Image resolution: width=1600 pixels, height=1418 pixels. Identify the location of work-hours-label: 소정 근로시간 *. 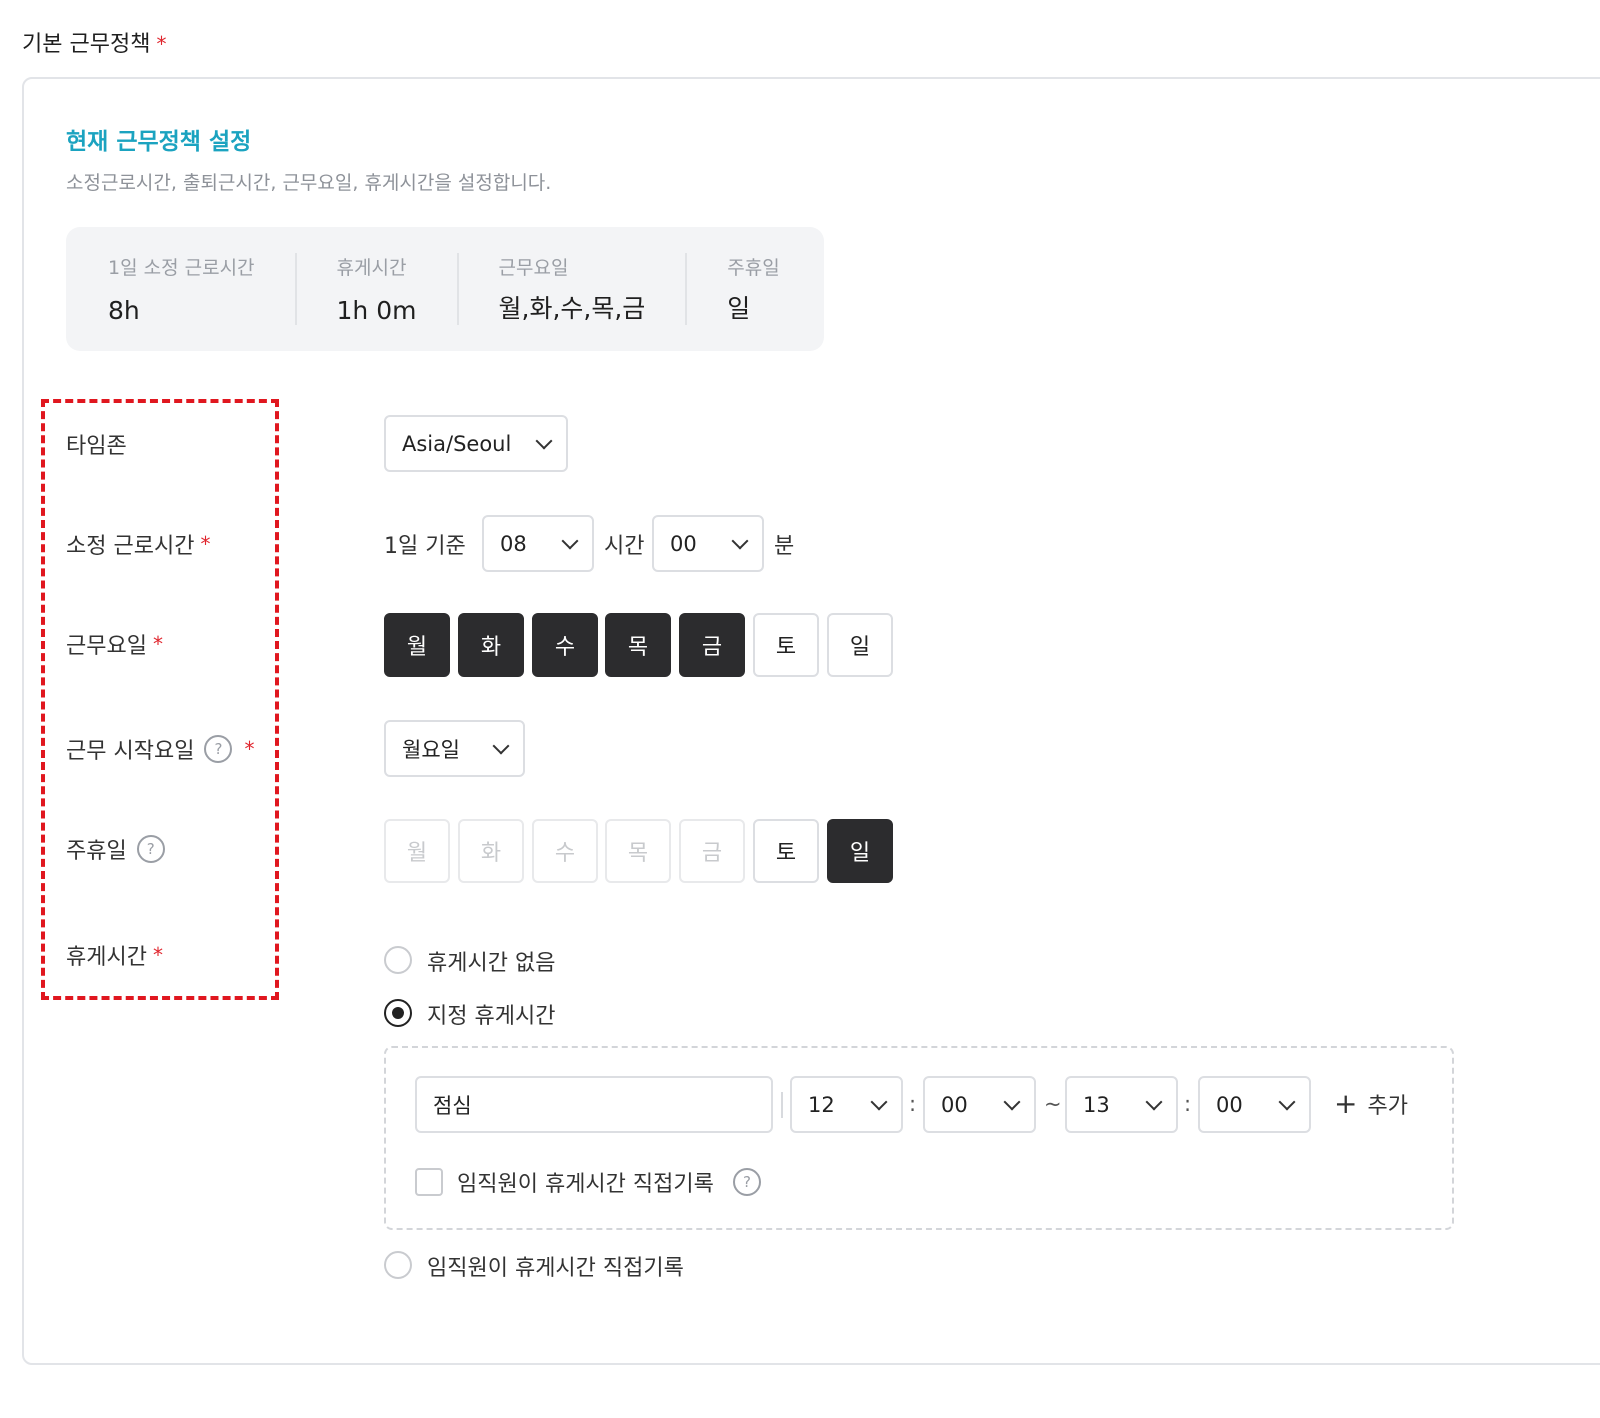
(138, 544).